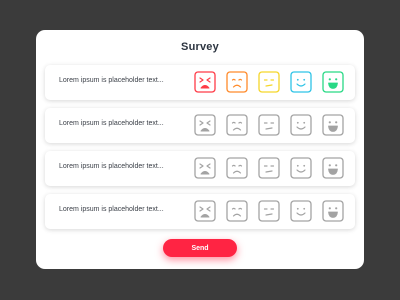  I want to click on send-button: Send, so click(200, 248).